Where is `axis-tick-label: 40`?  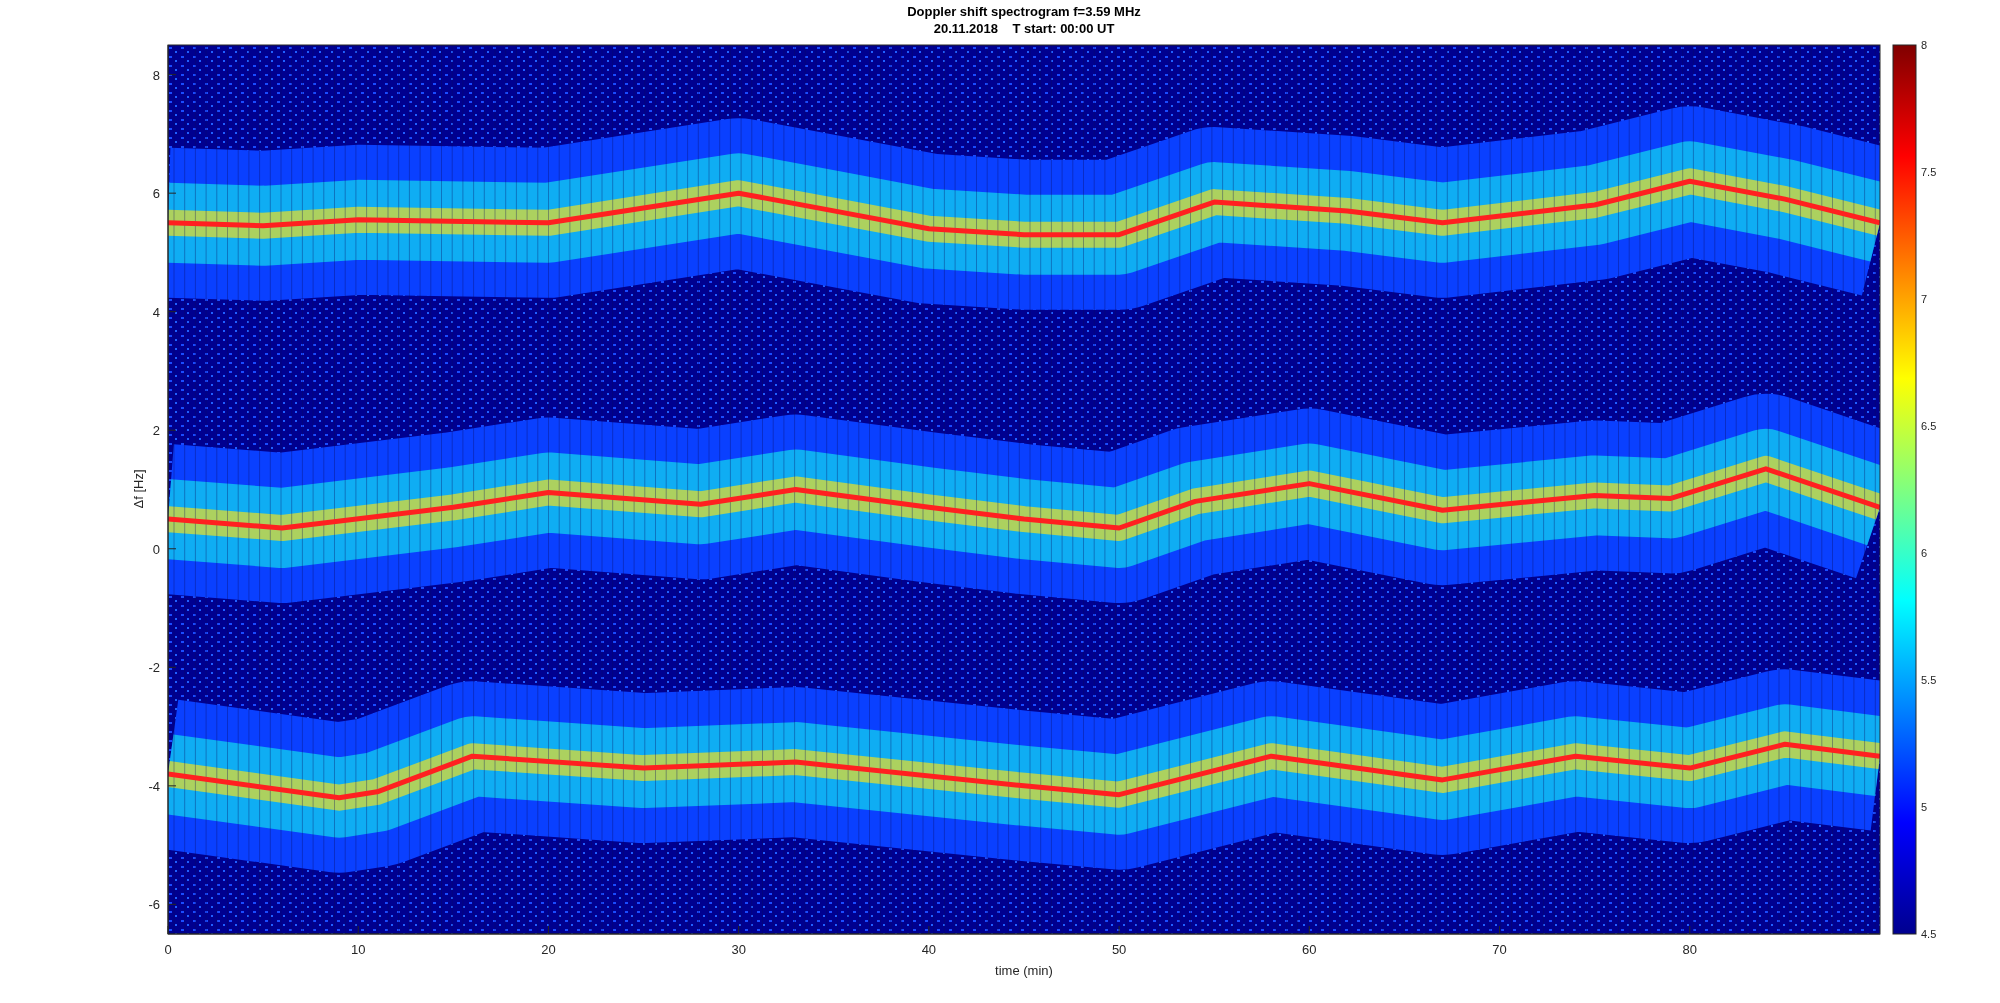
axis-tick-label: 40 is located at coordinates (929, 949).